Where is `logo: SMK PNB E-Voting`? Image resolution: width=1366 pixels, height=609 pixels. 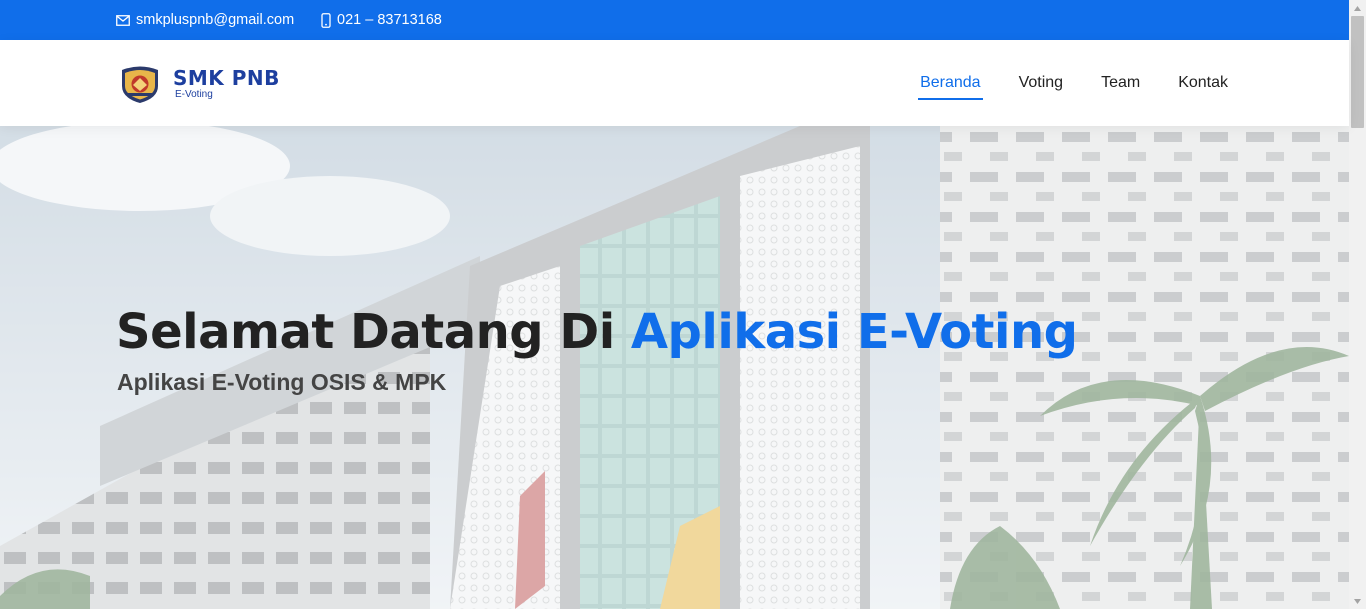
logo: SMK PNB E-Voting is located at coordinates (223, 84).